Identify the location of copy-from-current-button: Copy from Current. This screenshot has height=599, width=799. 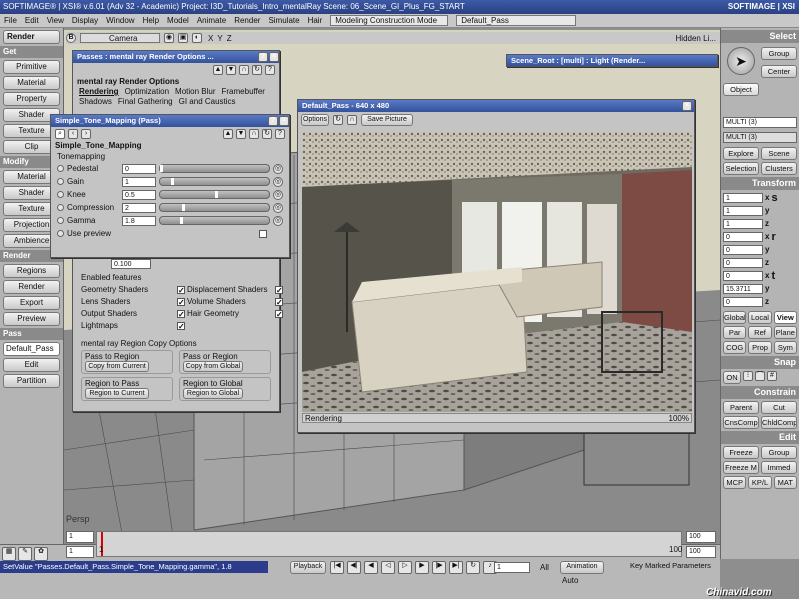
(117, 366).